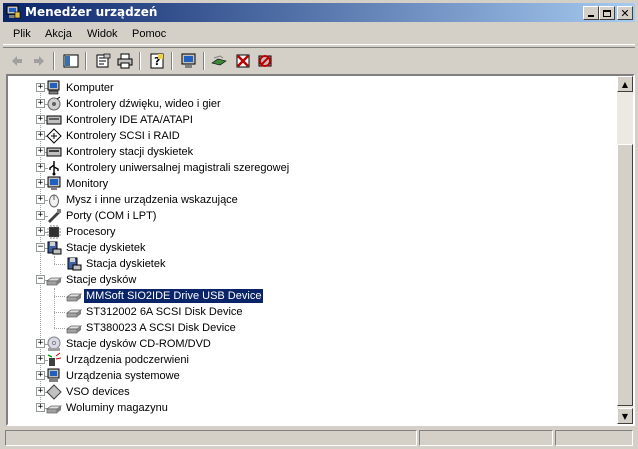 This screenshot has width=638, height=449. What do you see at coordinates (313, 392) in the screenshot?
I see `tree-category: + VSO devices` at bounding box center [313, 392].